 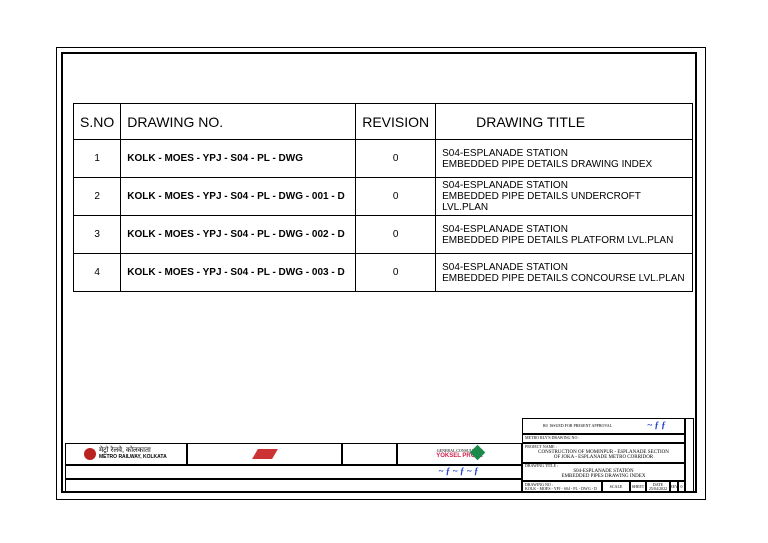 I want to click on rvnl-logo-icon, so click(x=264, y=454).